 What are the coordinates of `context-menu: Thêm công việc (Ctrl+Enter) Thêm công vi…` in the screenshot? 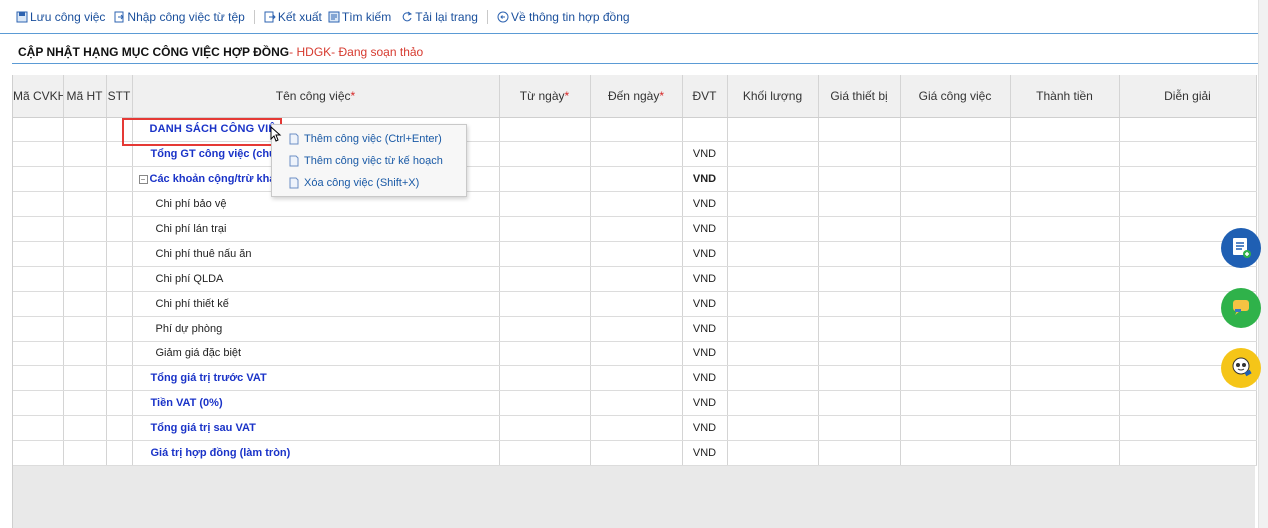 It's located at (369, 160).